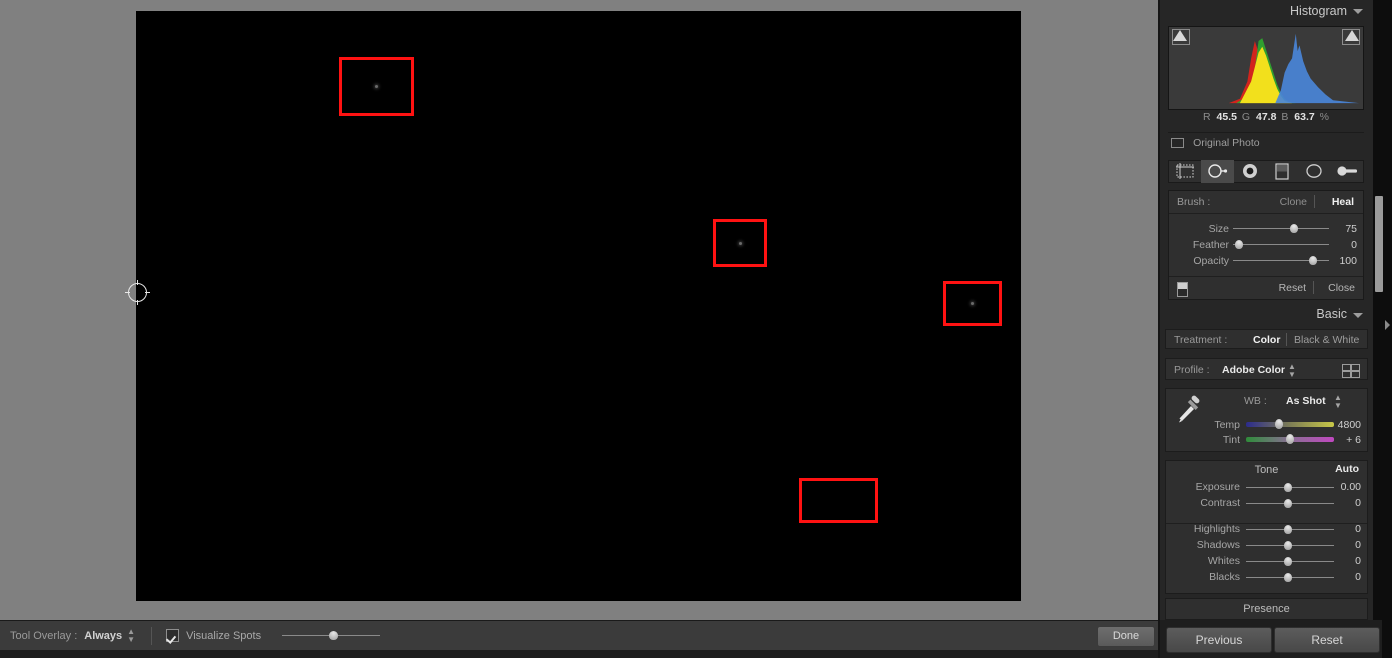 This screenshot has height=658, width=1392. What do you see at coordinates (1201, 340) in the screenshot?
I see `treatment-label: Treatment :` at bounding box center [1201, 340].